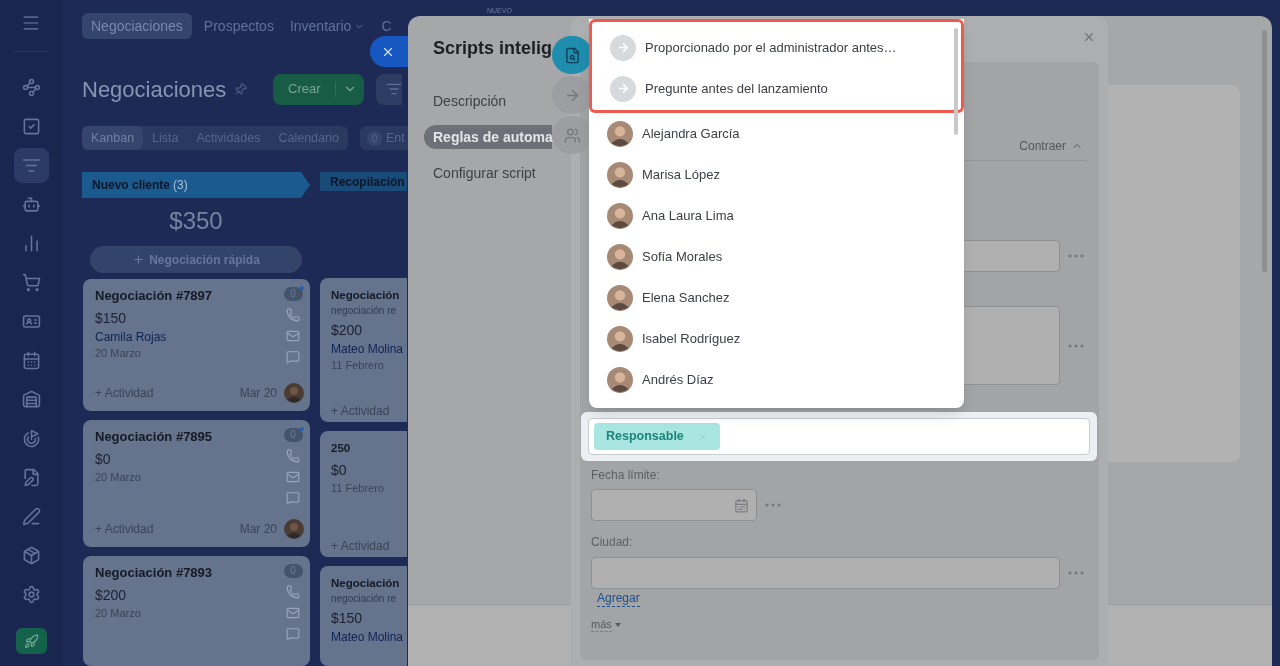 The height and width of the screenshot is (666, 1280). Describe the element at coordinates (31, 594) in the screenshot. I see `settings-icon` at that location.